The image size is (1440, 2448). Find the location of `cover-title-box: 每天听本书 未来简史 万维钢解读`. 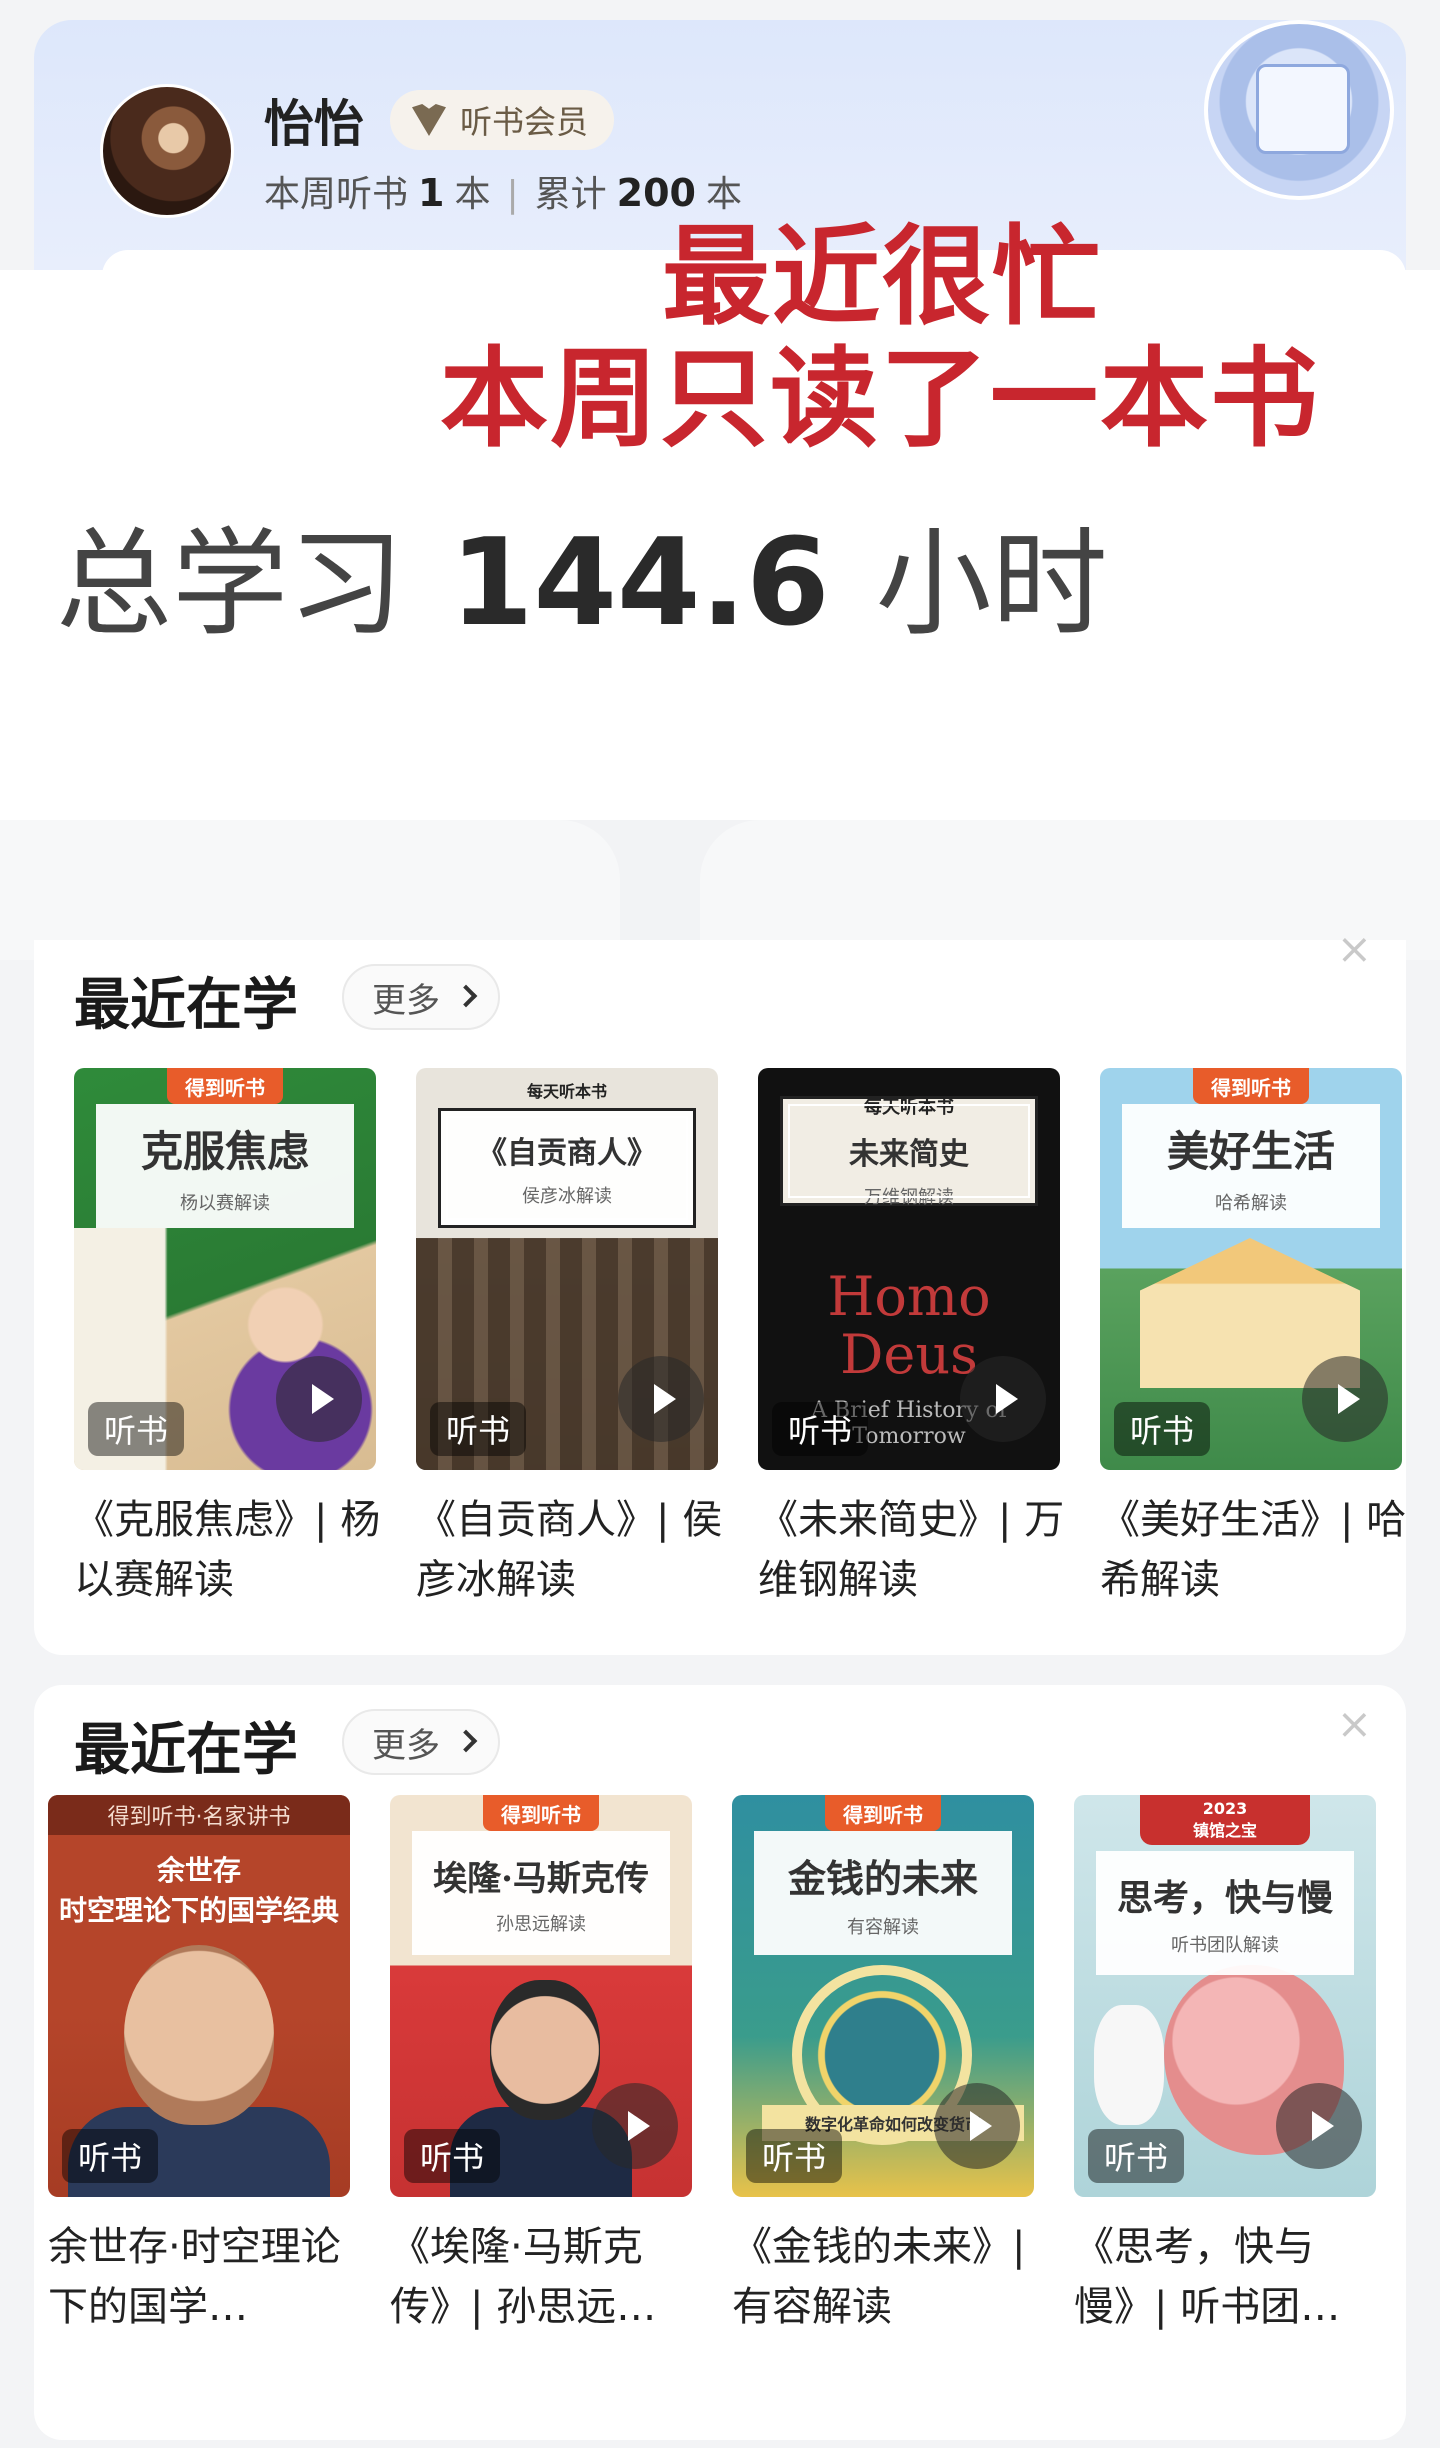

cover-title-box: 每天听本书 未来简史 万维钢解读 is located at coordinates (909, 1152).